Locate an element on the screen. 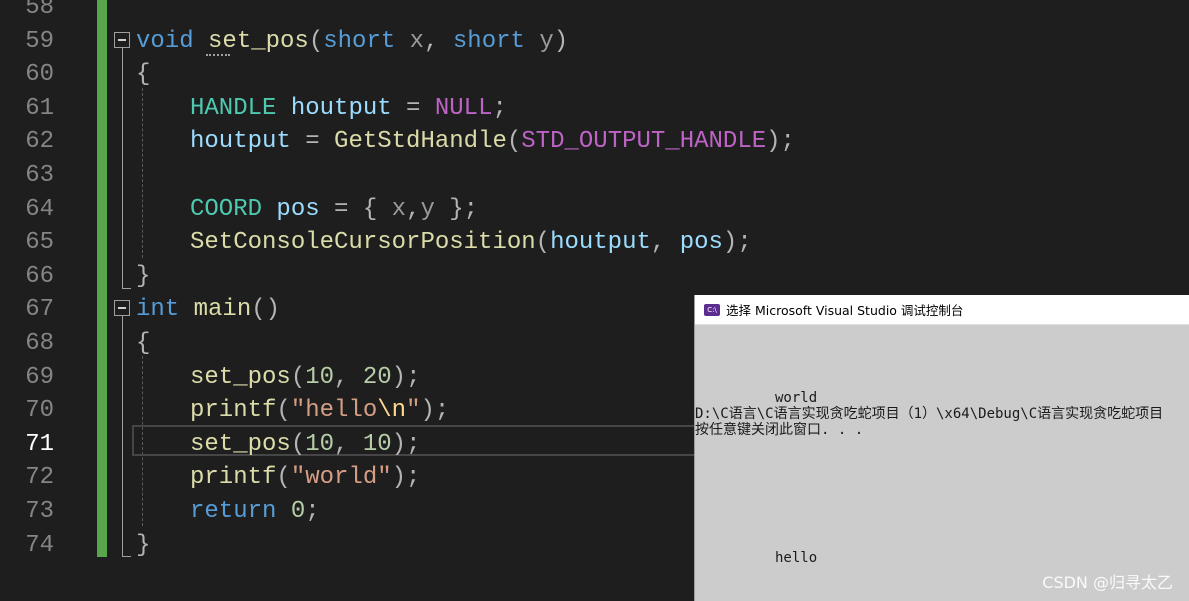 The height and width of the screenshot is (601, 1189). watermark: CSDN @归寻太乙 is located at coordinates (1107, 582).